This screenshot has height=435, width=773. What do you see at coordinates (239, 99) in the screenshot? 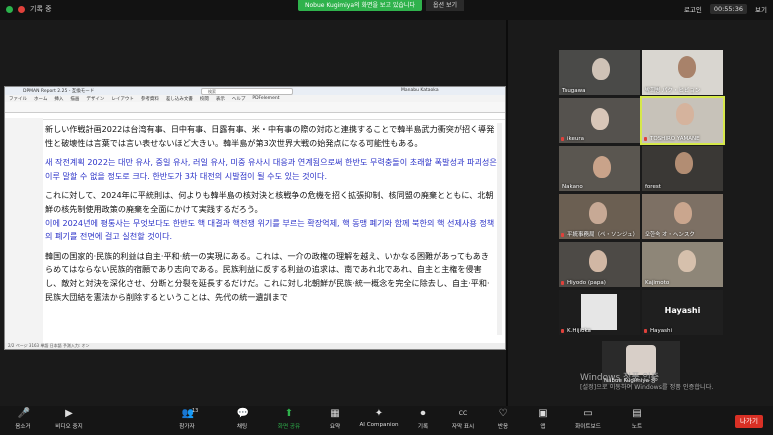
I see `menu-item: ヘルプ` at bounding box center [239, 99].